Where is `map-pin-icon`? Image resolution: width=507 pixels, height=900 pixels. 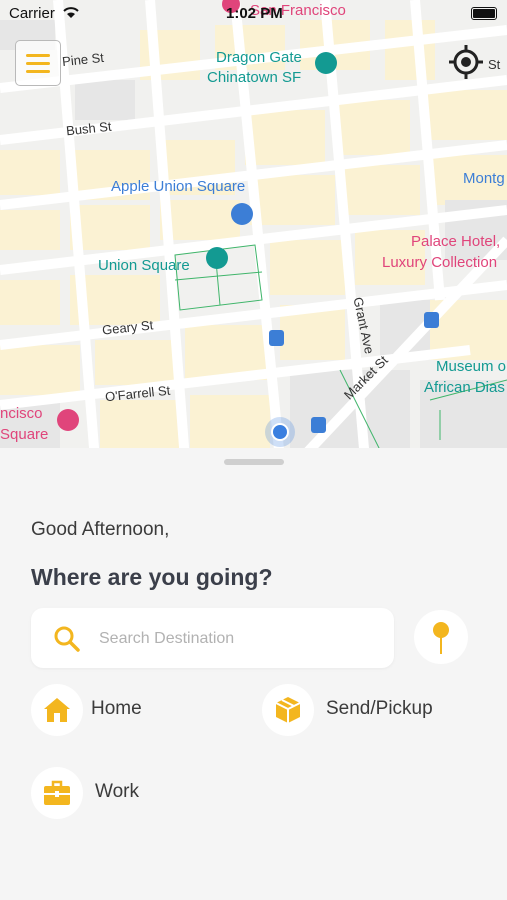
map-pin-icon is located at coordinates (441, 638).